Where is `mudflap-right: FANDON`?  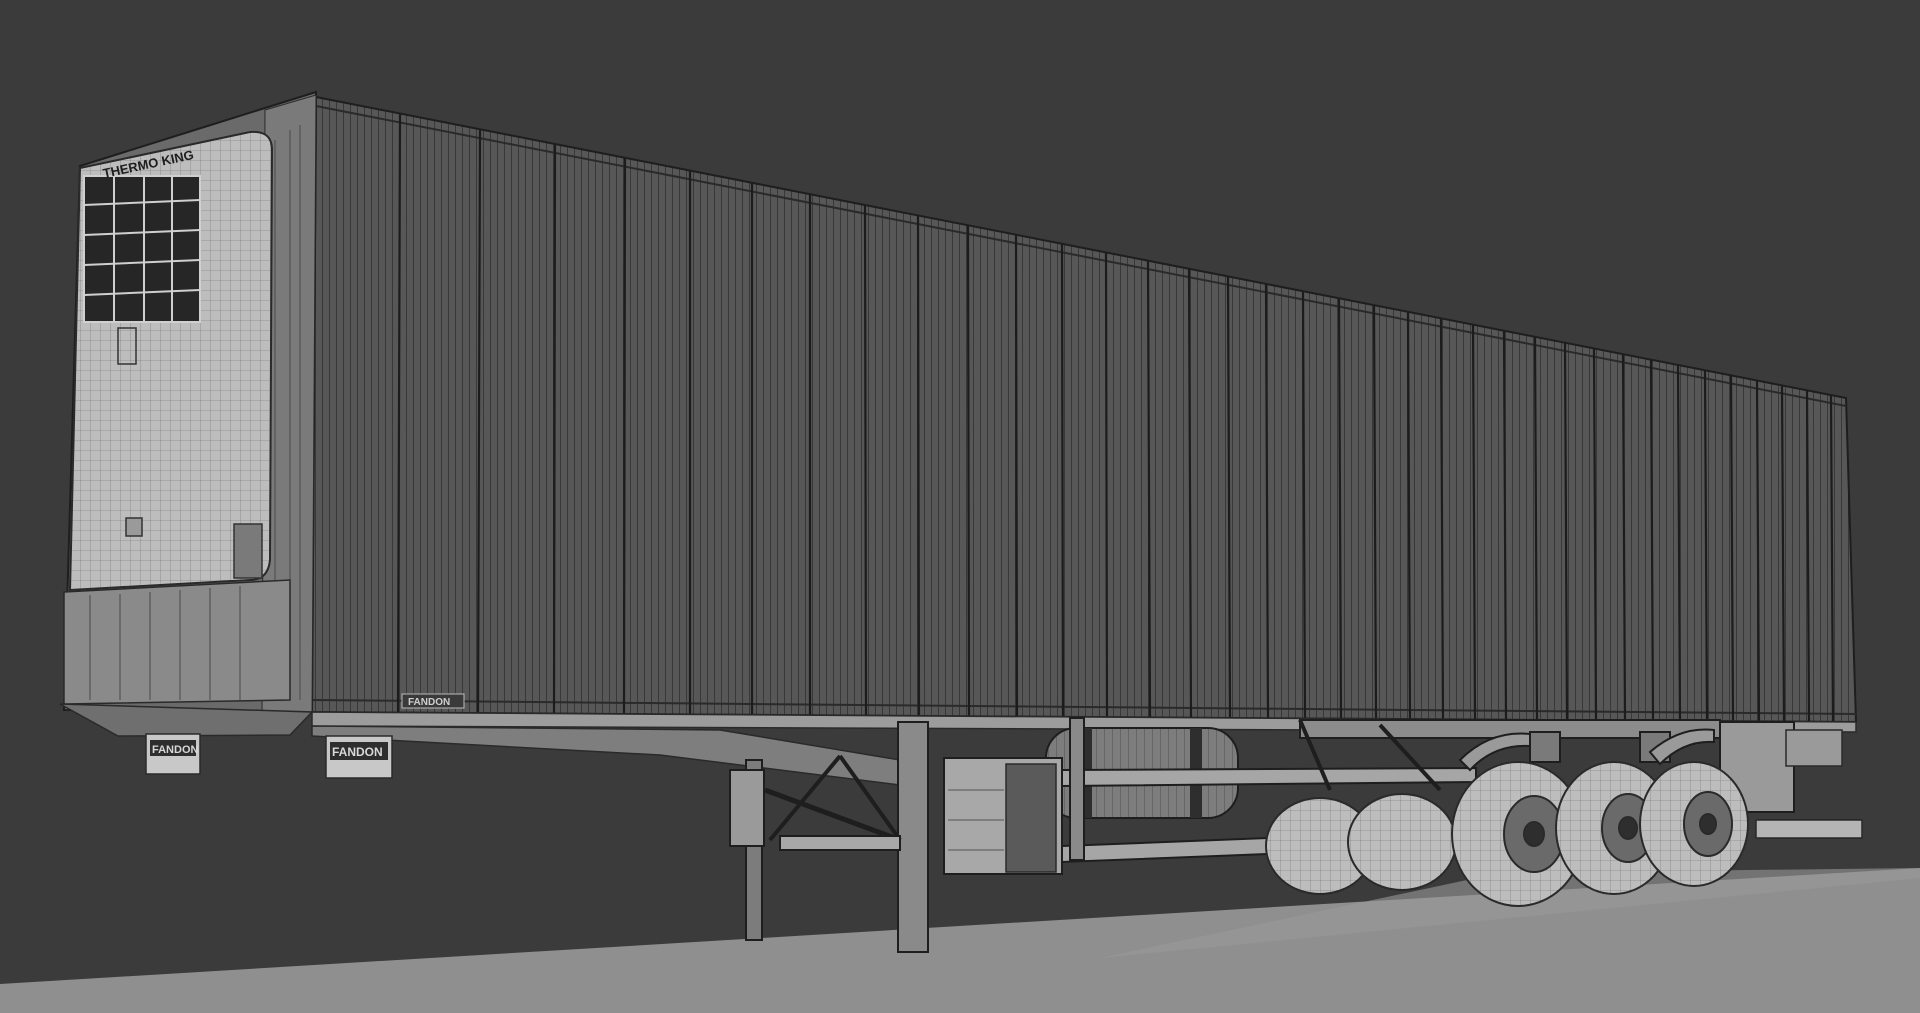 mudflap-right: FANDON is located at coordinates (359, 757).